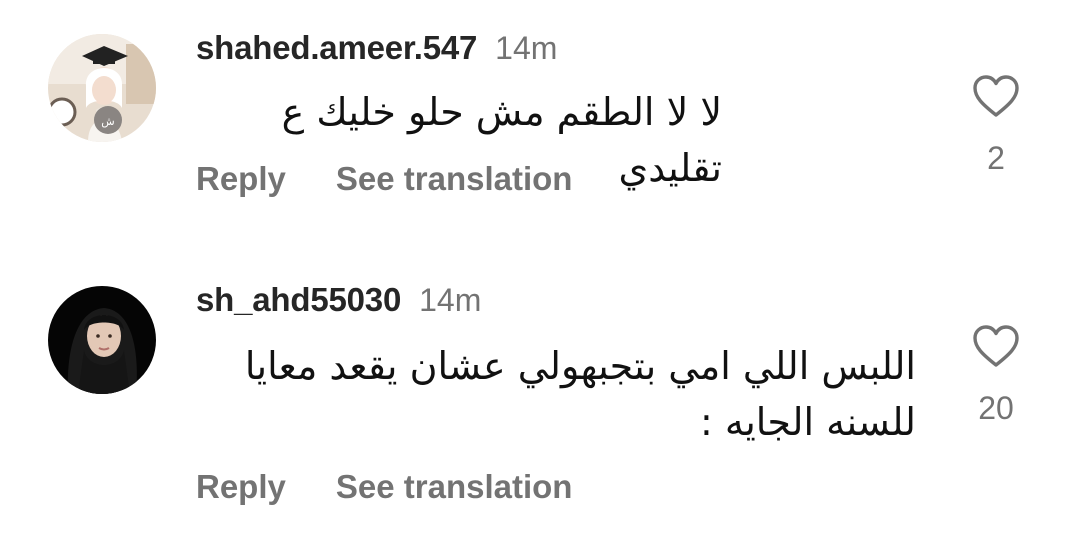 The width and height of the screenshot is (1080, 548). Describe the element at coordinates (298, 299) in the screenshot. I see `username: sh_ahd55030` at that location.